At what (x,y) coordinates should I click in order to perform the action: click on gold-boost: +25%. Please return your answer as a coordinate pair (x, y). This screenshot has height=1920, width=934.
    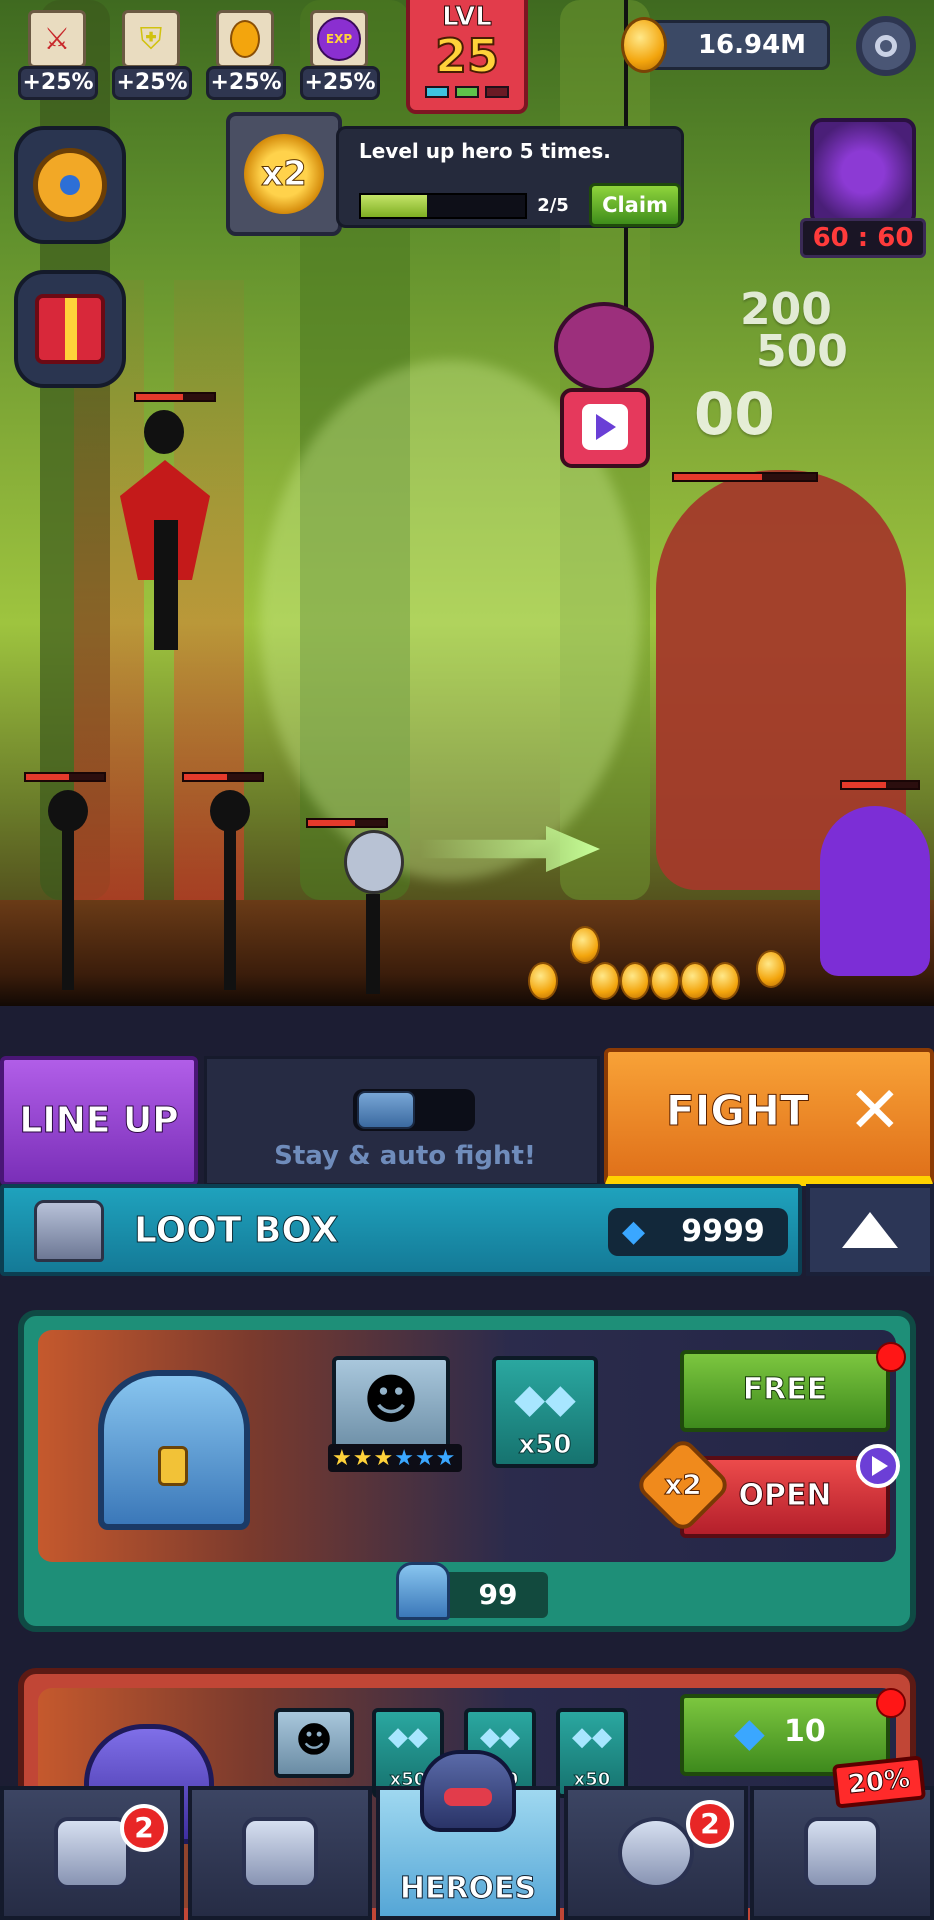
    Looking at the image, I should click on (246, 56).